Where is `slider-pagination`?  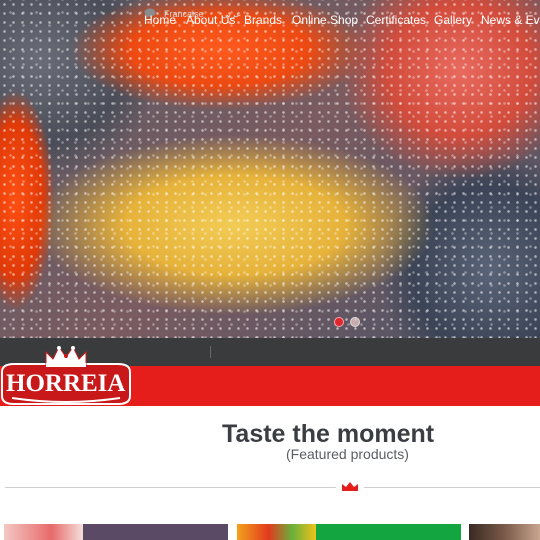
slider-pagination is located at coordinates (347, 322).